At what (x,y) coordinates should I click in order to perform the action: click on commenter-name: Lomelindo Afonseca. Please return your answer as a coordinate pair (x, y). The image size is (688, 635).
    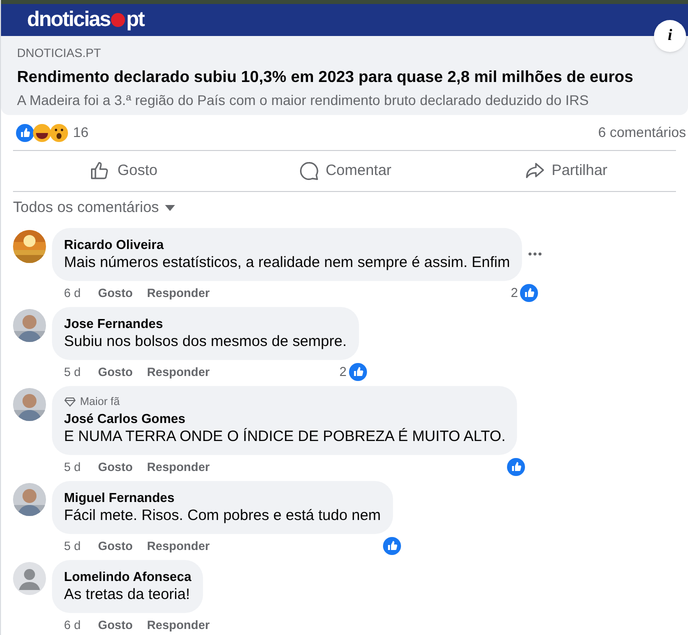
    Looking at the image, I should click on (128, 576).